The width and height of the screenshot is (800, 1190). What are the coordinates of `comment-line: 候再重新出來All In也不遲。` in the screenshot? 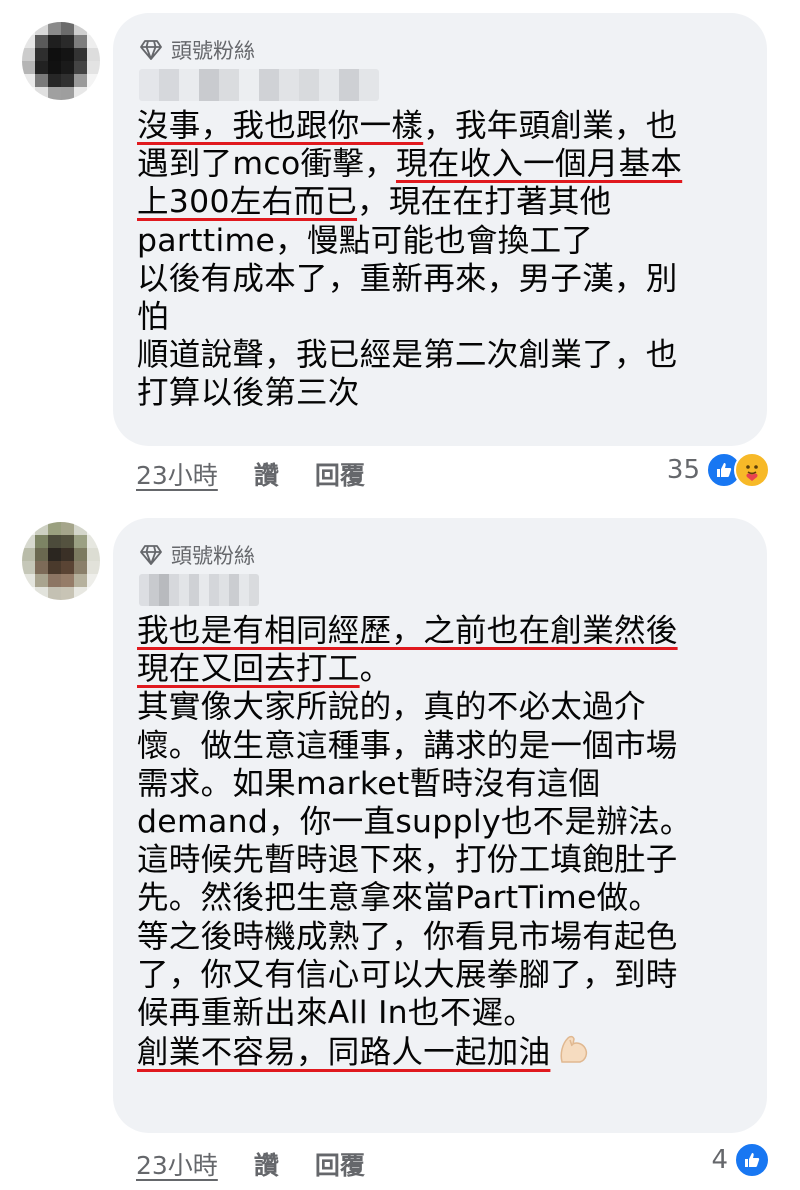 It's located at (440, 1013).